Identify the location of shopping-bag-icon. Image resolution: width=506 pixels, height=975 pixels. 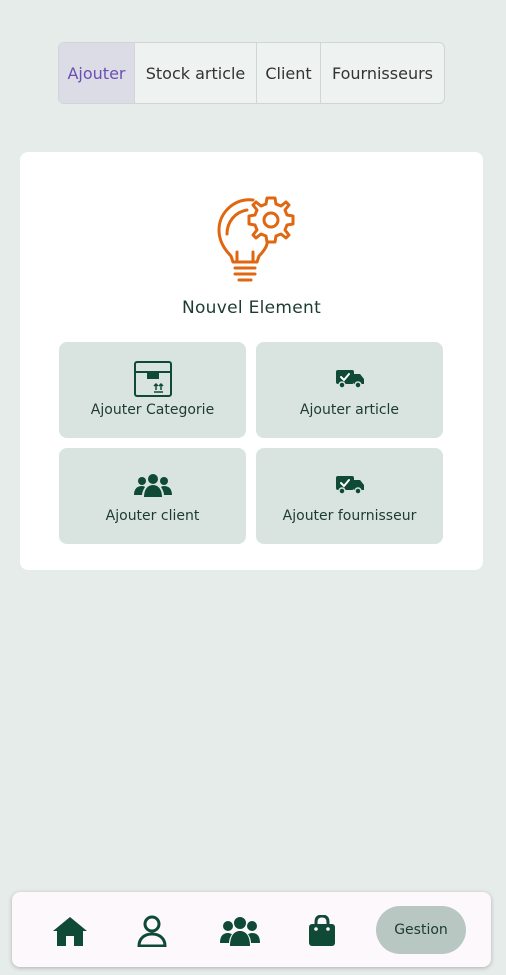
(322, 930).